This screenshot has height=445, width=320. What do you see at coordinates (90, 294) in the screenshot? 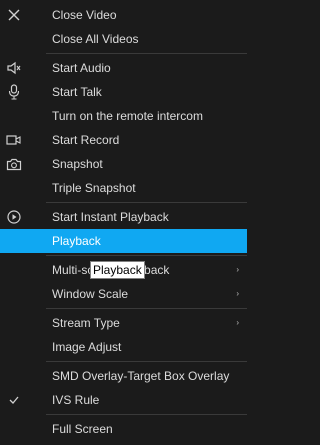
I see `menu-item-label: Window Scale` at bounding box center [90, 294].